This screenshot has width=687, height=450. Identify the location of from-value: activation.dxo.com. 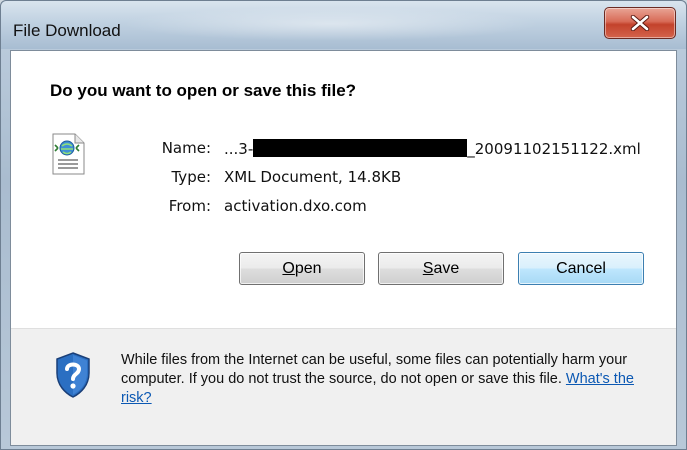
(295, 206).